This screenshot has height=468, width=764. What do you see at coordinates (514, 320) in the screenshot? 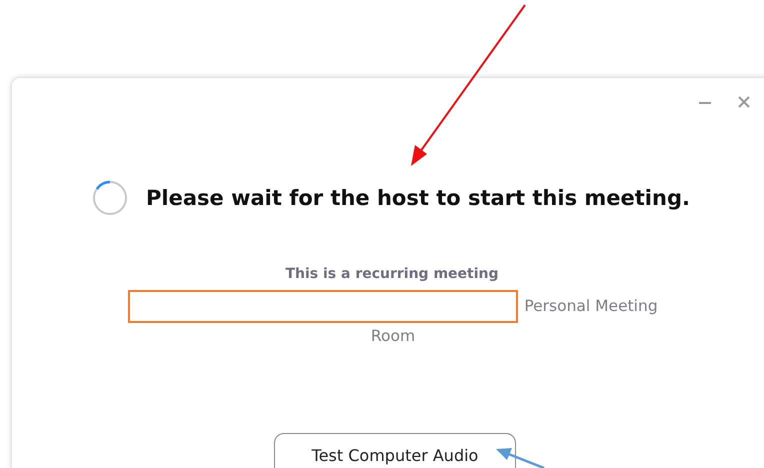
I see `room-label: Personal Meeting Room` at bounding box center [514, 320].